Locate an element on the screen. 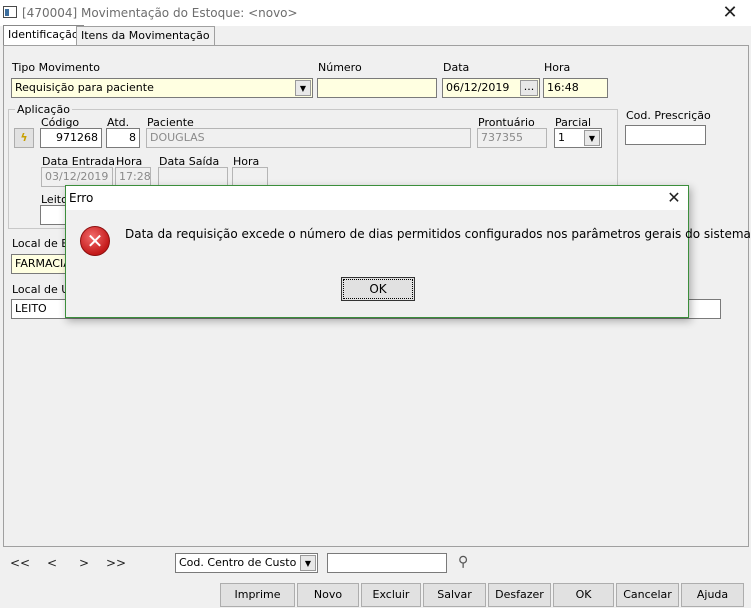  tab-identificacao: Identificação is located at coordinates (43, 35).